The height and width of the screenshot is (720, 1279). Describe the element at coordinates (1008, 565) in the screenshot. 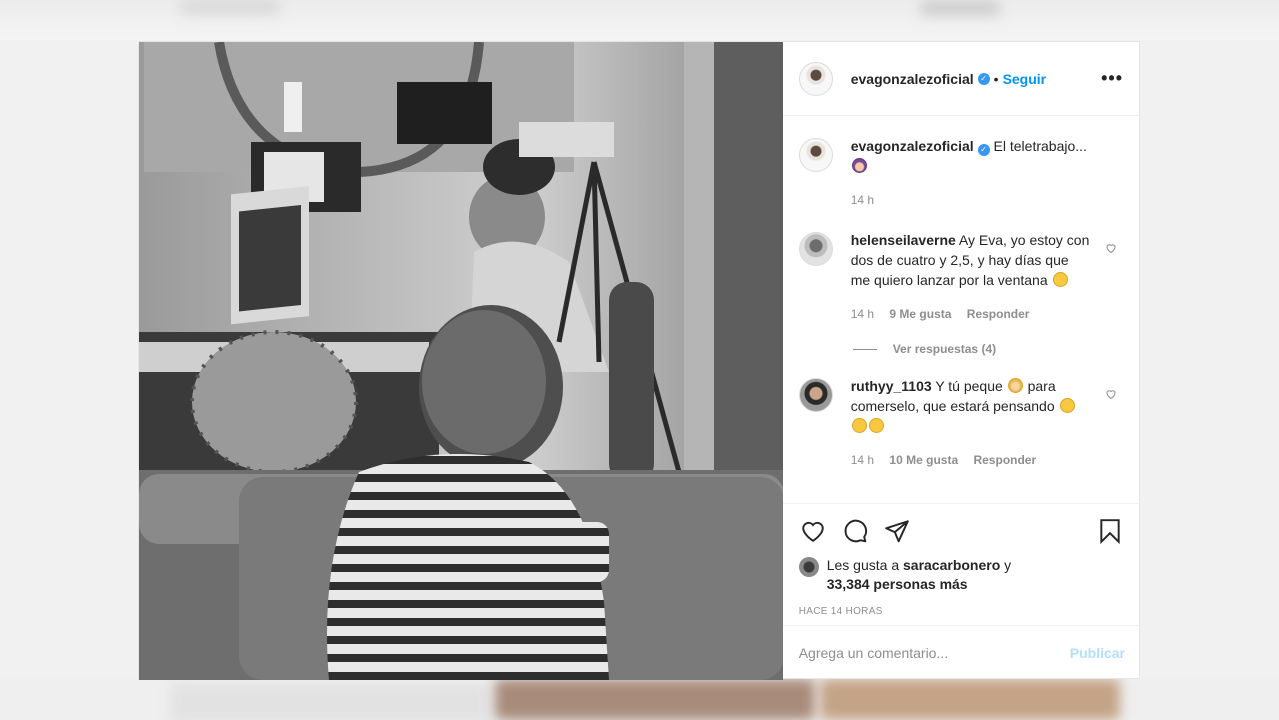

I see `likes-suffix: y` at that location.